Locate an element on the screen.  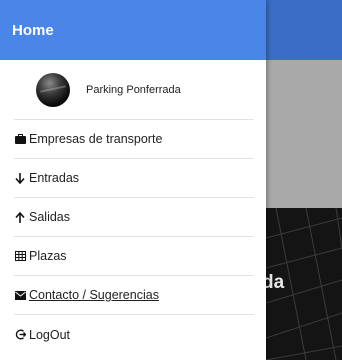
menu-item-label: Entradas is located at coordinates (54, 178).